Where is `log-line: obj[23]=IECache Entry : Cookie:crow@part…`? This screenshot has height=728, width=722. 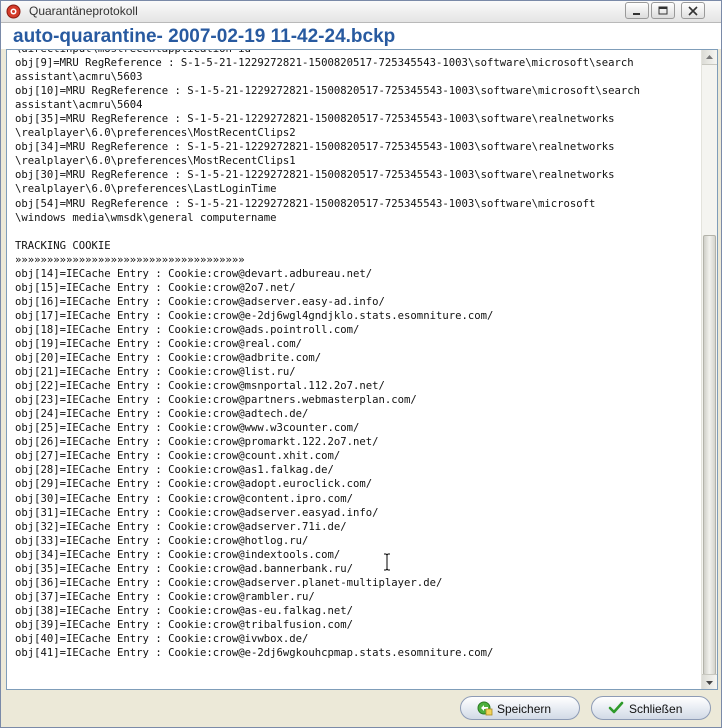 log-line: obj[23]=IECache Entry : Cookie:crow@part… is located at coordinates (216, 400).